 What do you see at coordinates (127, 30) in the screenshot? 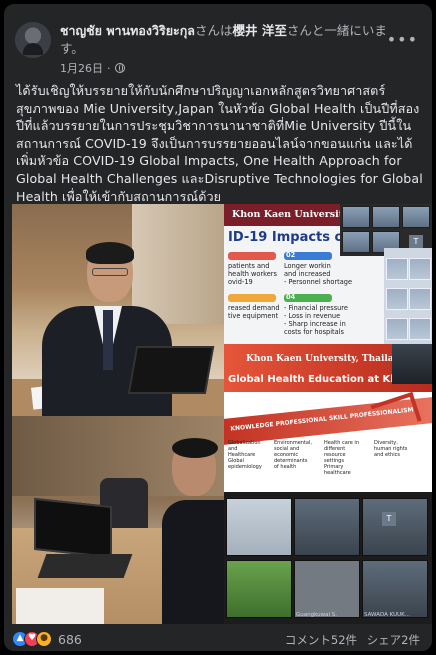
I see `author-name: ชาญชัย พานทองวิริยะกุล` at bounding box center [127, 30].